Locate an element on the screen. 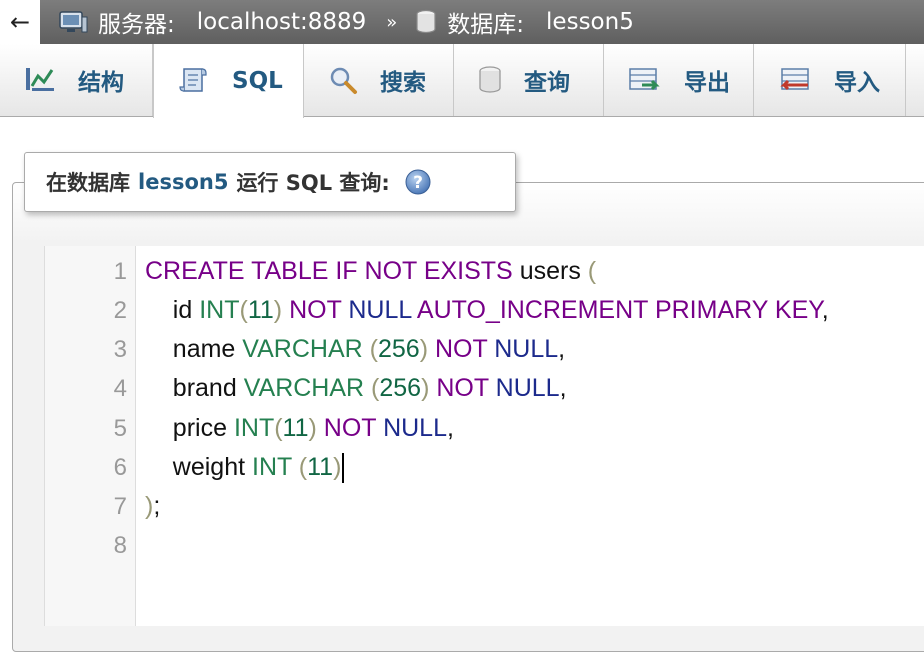  line-number: 3 is located at coordinates (120, 349).